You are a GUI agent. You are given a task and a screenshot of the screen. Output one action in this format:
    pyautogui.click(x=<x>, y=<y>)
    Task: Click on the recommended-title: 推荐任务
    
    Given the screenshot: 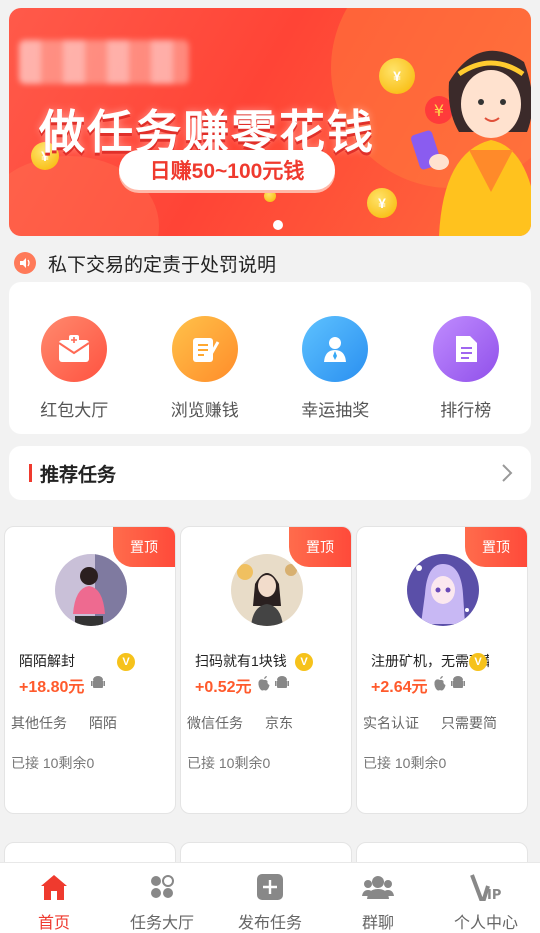 What is the action you would take?
    pyautogui.click(x=78, y=475)
    